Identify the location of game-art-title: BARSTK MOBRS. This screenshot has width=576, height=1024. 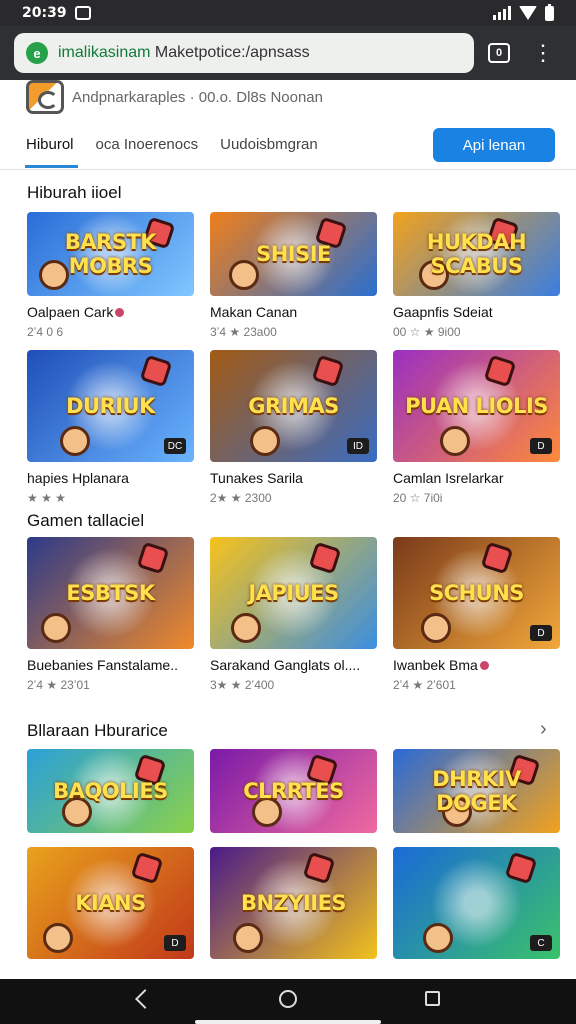
(110, 254).